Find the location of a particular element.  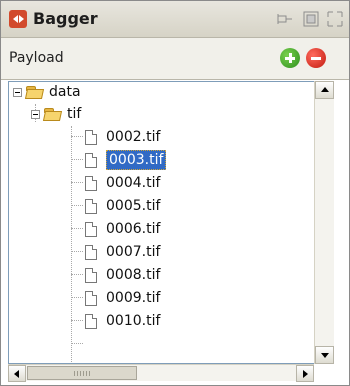

tree-node-label: data is located at coordinates (65, 92).